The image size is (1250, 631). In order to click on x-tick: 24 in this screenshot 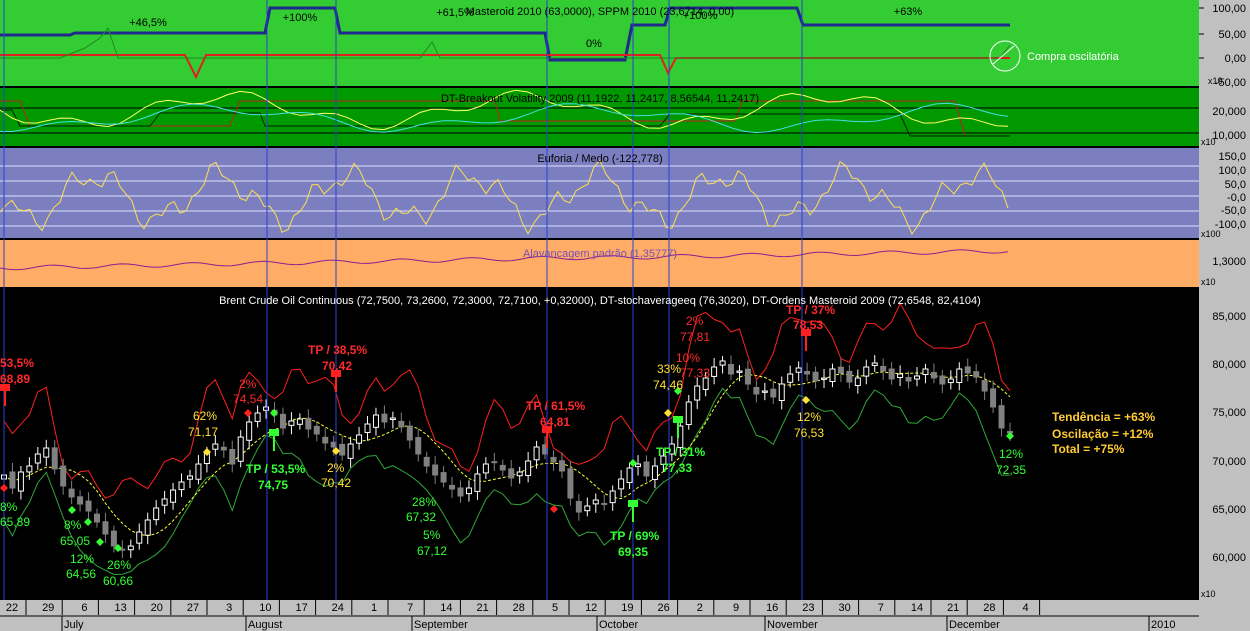, I will do `click(338, 608)`.